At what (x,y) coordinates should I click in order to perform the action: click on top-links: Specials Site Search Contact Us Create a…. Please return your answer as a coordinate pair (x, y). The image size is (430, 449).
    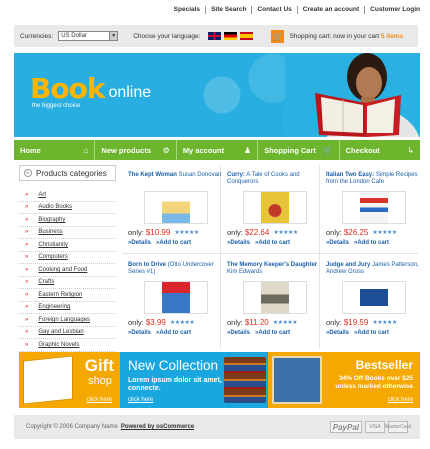
    Looking at the image, I should click on (294, 10).